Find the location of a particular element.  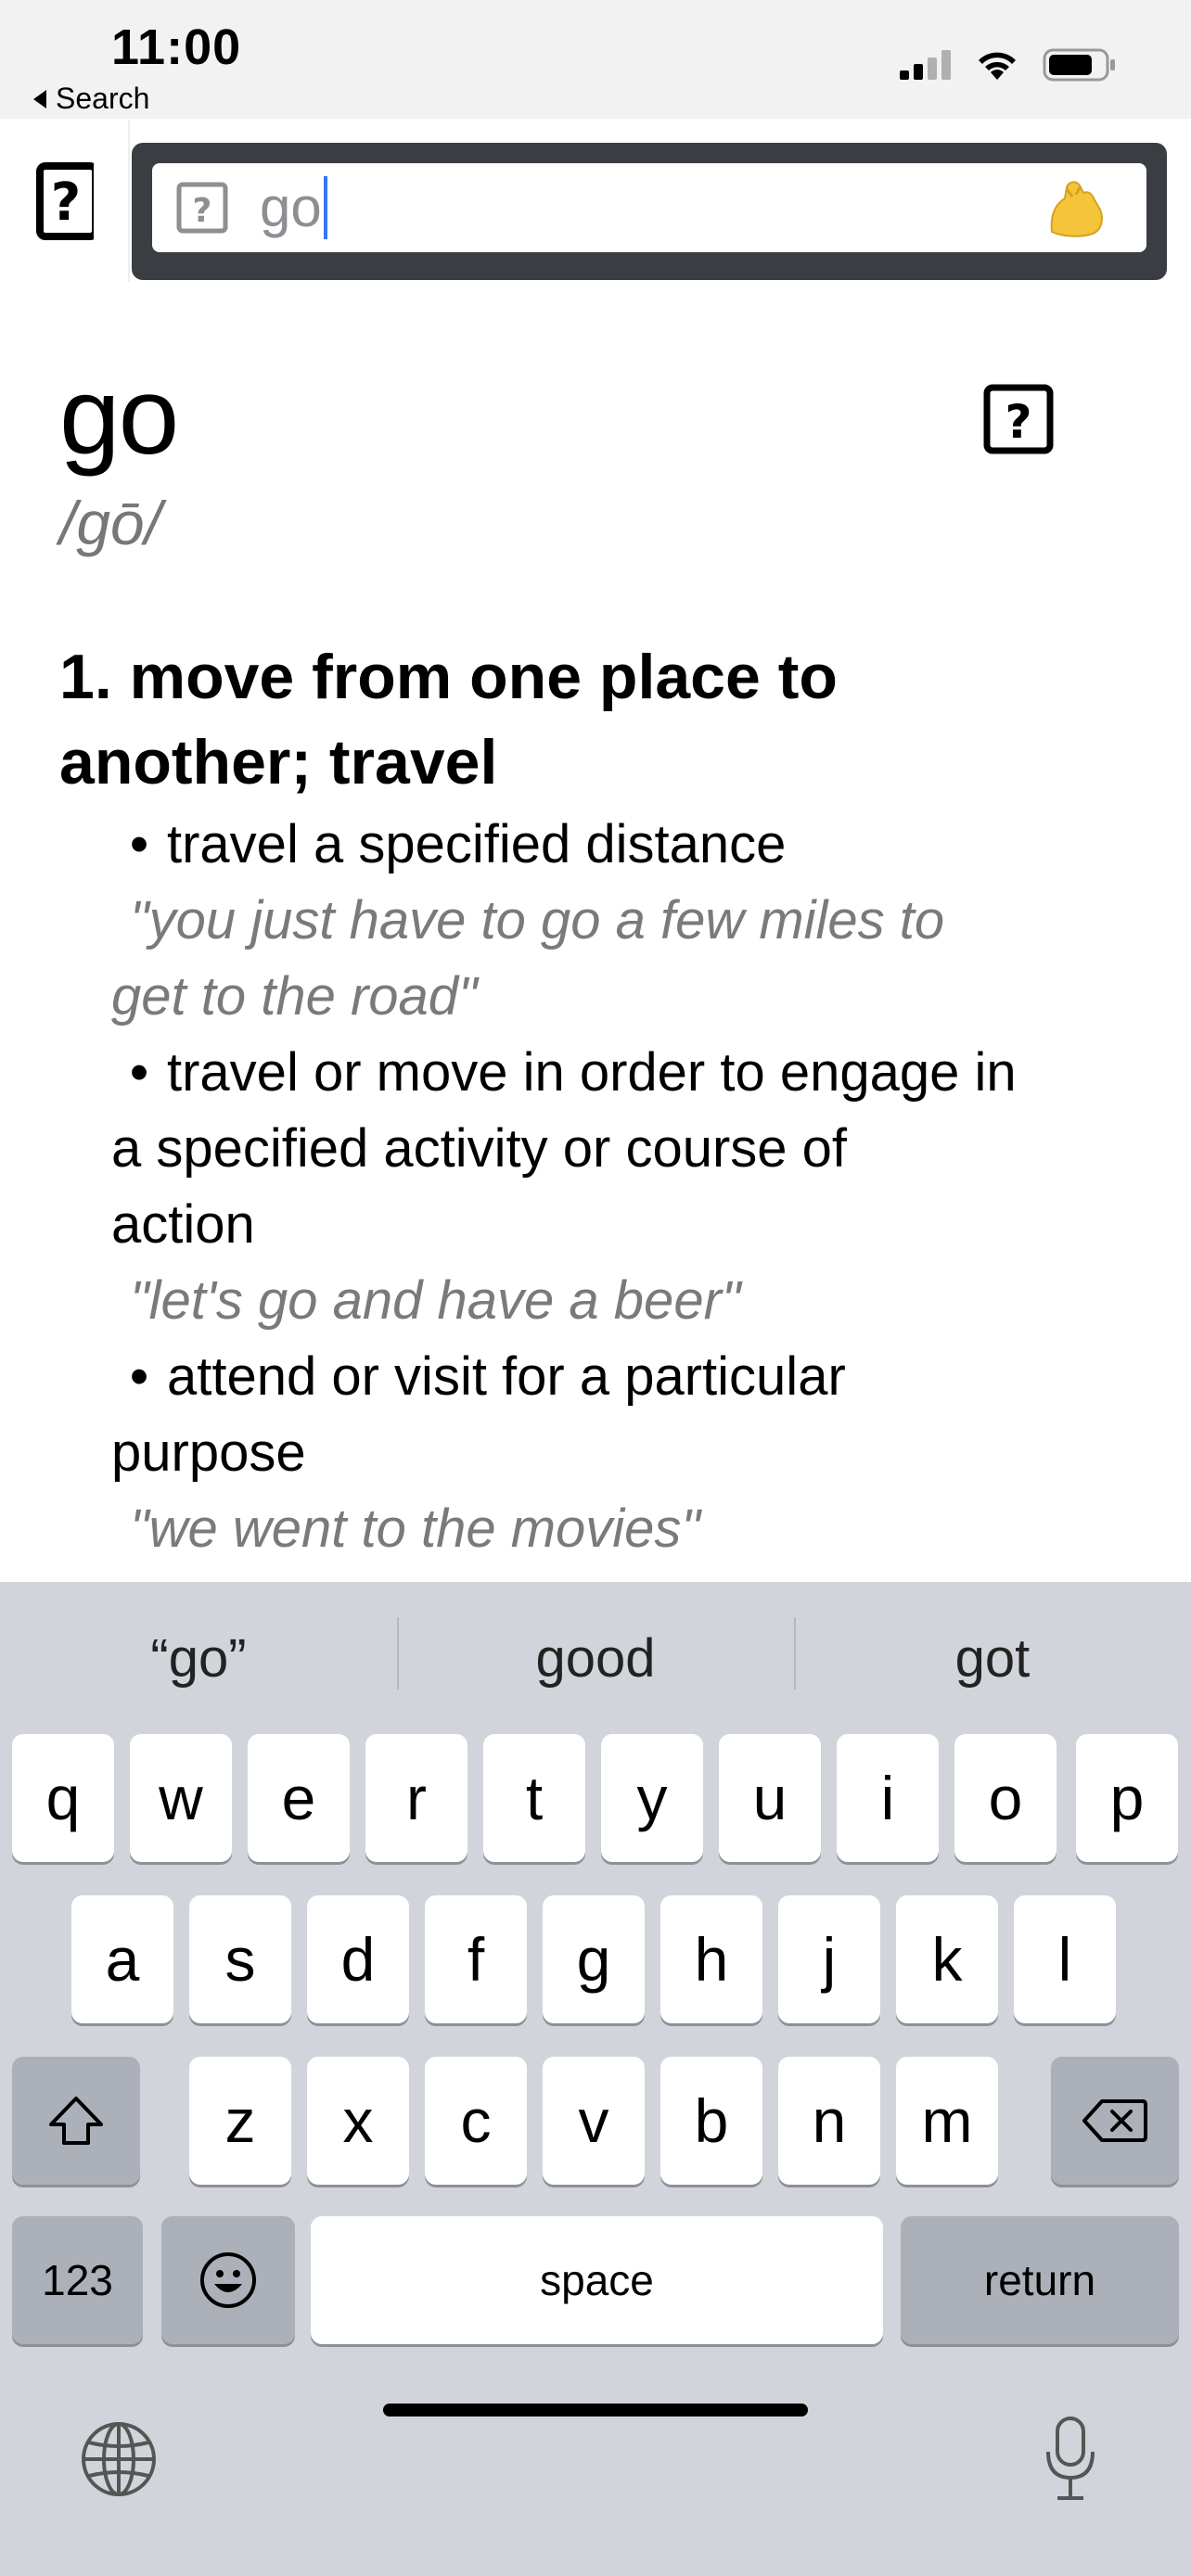

key-a: a is located at coordinates (122, 1959).